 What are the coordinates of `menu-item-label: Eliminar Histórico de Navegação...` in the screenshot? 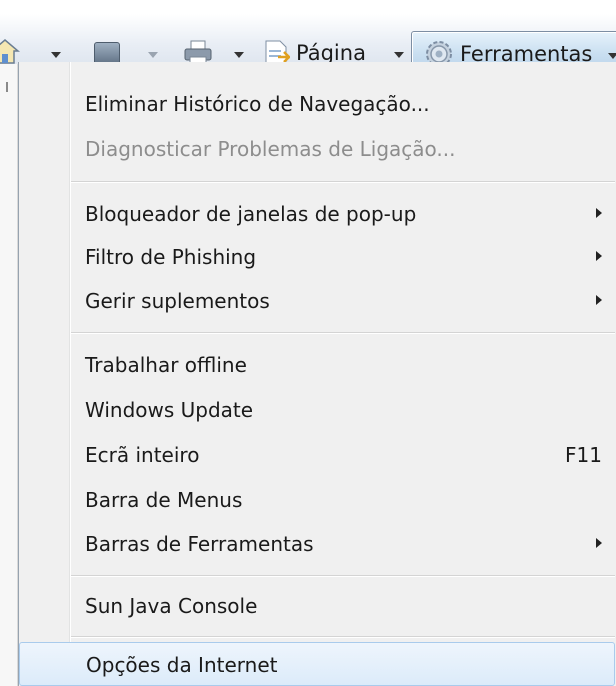 It's located at (257, 104).